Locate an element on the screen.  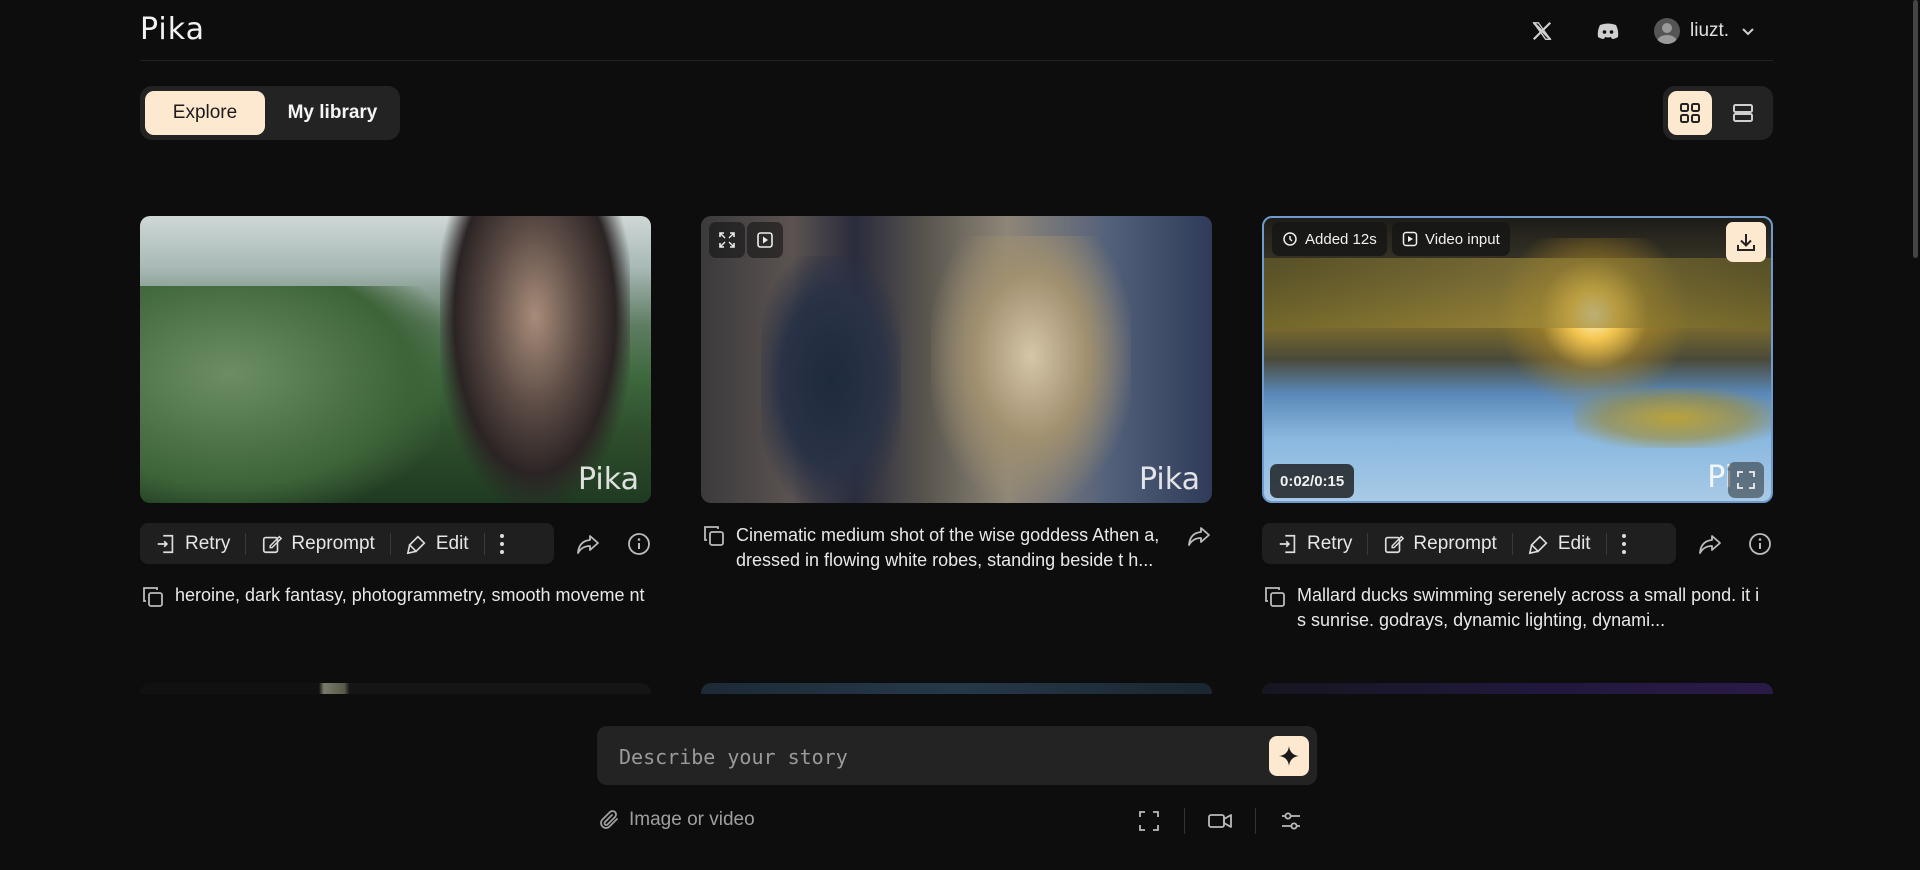
aspect-ratio-button is located at coordinates (1149, 821).